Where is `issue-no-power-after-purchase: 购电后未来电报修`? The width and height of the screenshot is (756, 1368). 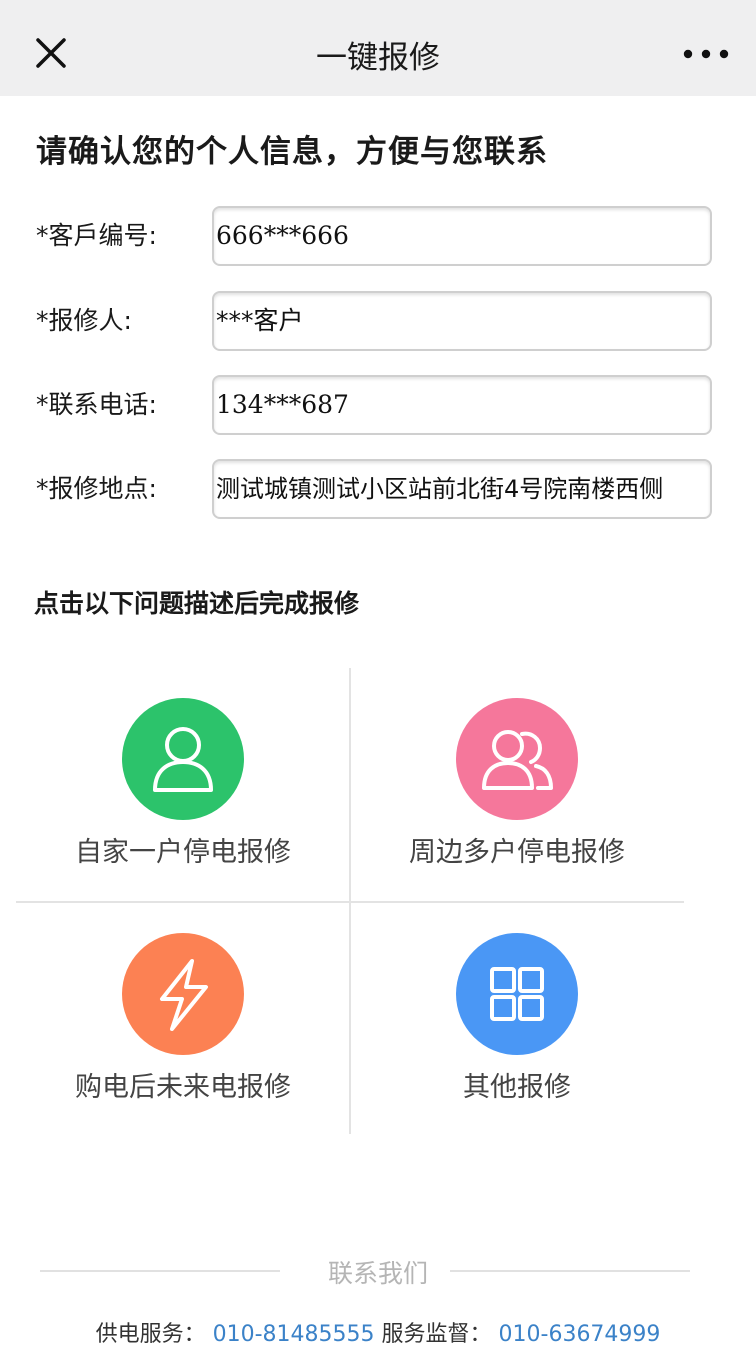
issue-no-power-after-purchase: 购电后未来电报修 is located at coordinates (183, 1019).